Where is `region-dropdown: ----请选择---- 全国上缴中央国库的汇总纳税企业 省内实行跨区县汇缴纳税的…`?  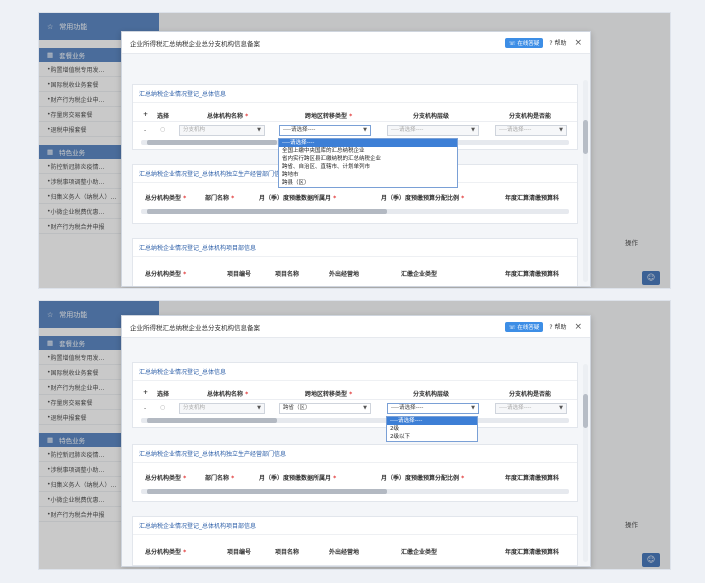 region-dropdown: ----请选择---- 全国上缴中央国库的汇总纳税企业 省内实行跨区县汇缴纳税的… is located at coordinates (368, 163).